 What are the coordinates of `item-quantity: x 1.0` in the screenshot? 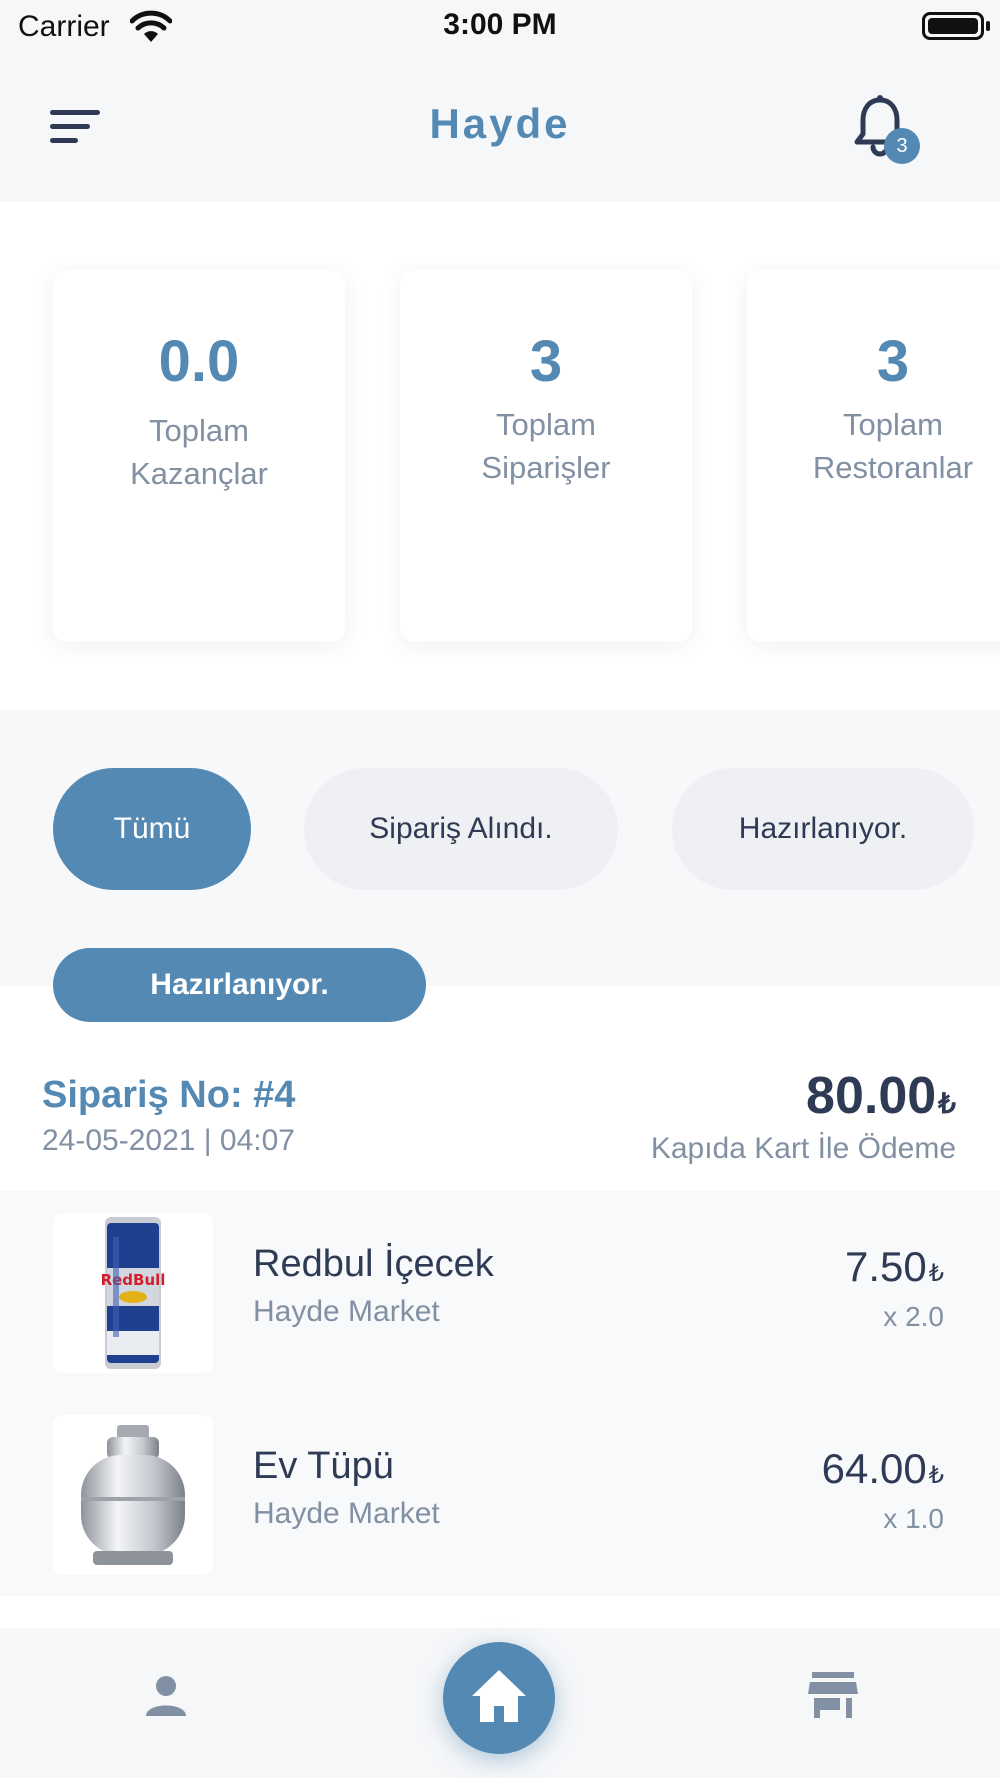 It's located at (913, 1518).